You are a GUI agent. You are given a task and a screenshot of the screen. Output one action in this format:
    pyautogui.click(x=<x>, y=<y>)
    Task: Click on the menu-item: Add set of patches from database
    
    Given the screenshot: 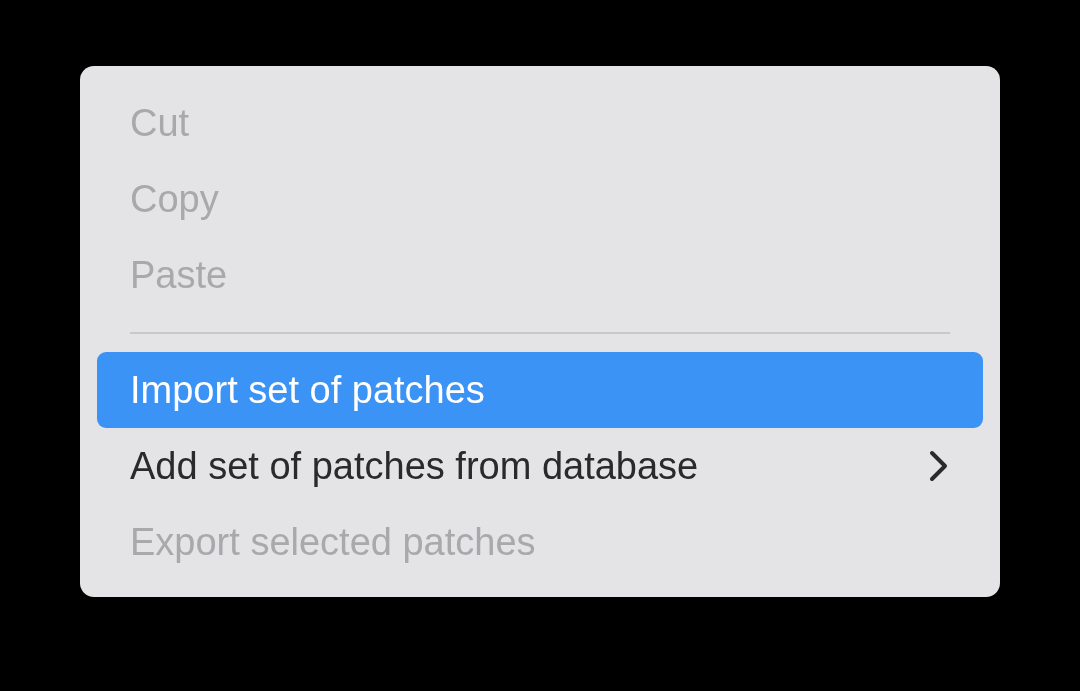 What is the action you would take?
    pyautogui.click(x=540, y=466)
    